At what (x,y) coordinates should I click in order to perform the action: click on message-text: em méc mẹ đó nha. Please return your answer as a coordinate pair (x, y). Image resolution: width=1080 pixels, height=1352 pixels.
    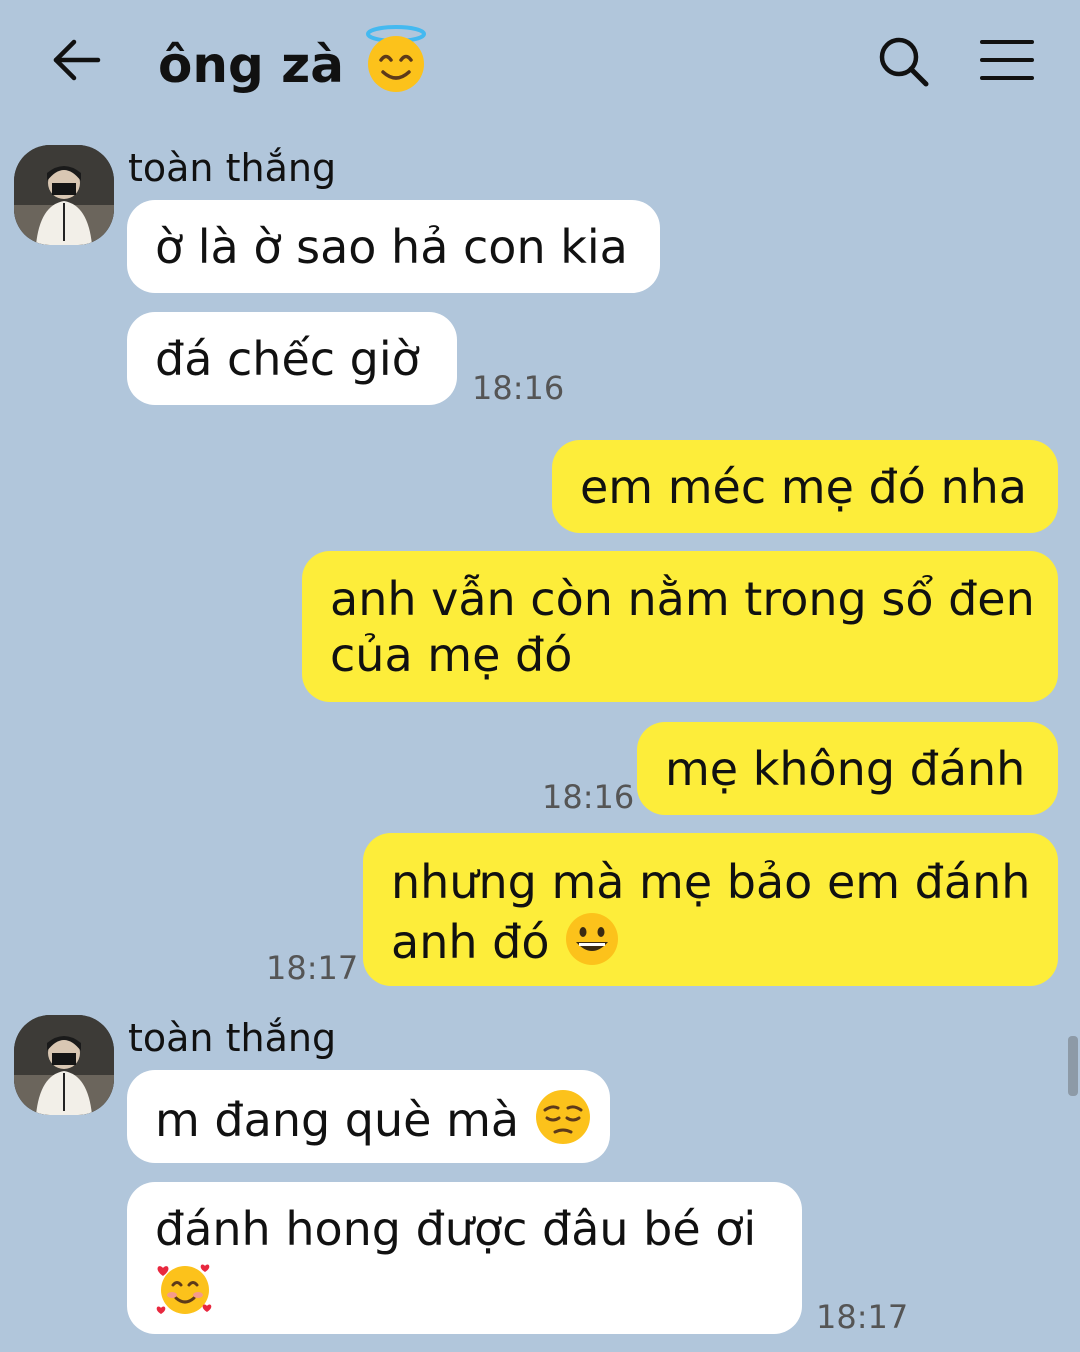
    Looking at the image, I should click on (803, 487).